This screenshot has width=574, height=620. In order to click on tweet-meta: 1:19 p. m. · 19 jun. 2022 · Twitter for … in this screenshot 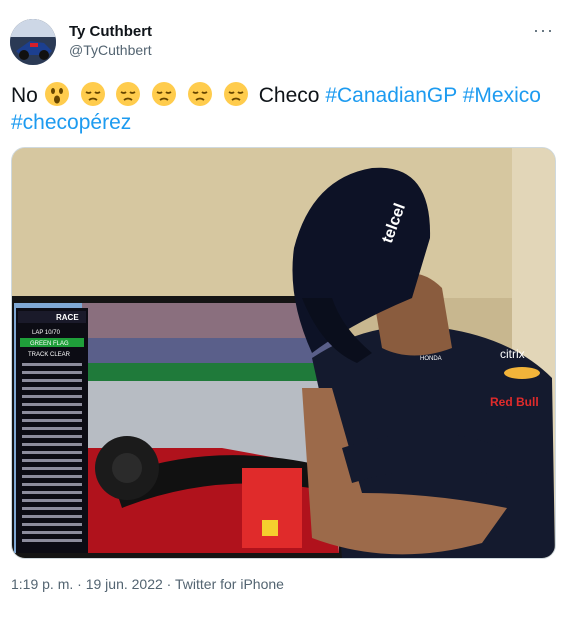, I will do `click(147, 584)`.